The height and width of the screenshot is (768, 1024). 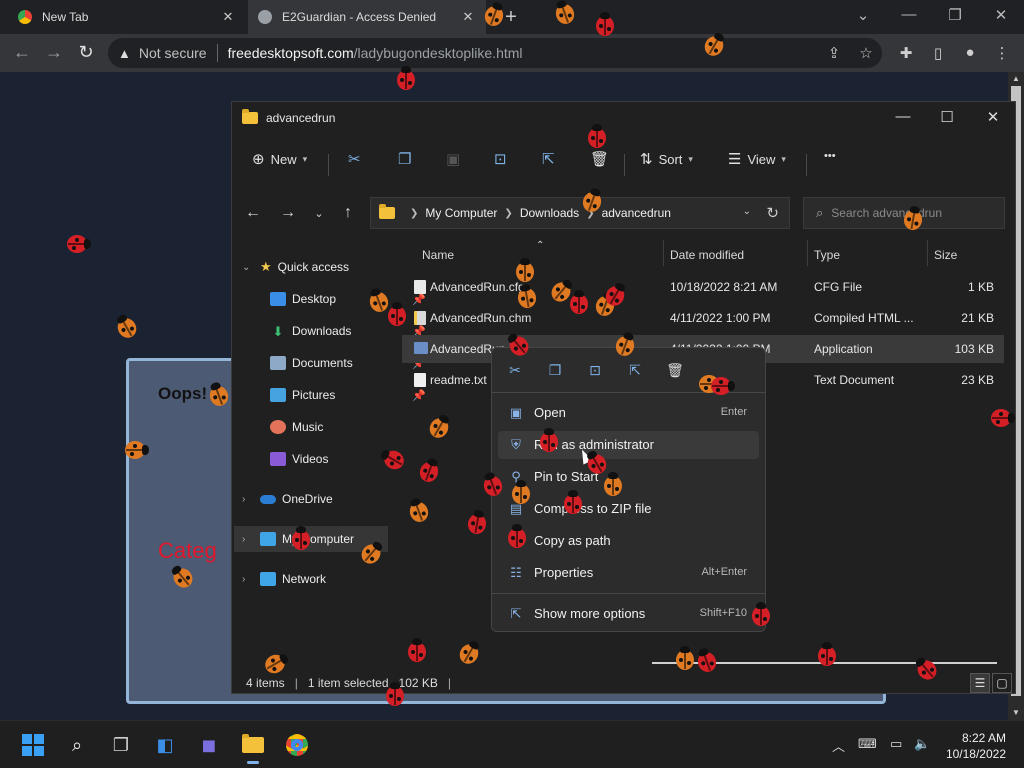 I want to click on breadcrumb-my-computer: My Computer, so click(x=461, y=213).